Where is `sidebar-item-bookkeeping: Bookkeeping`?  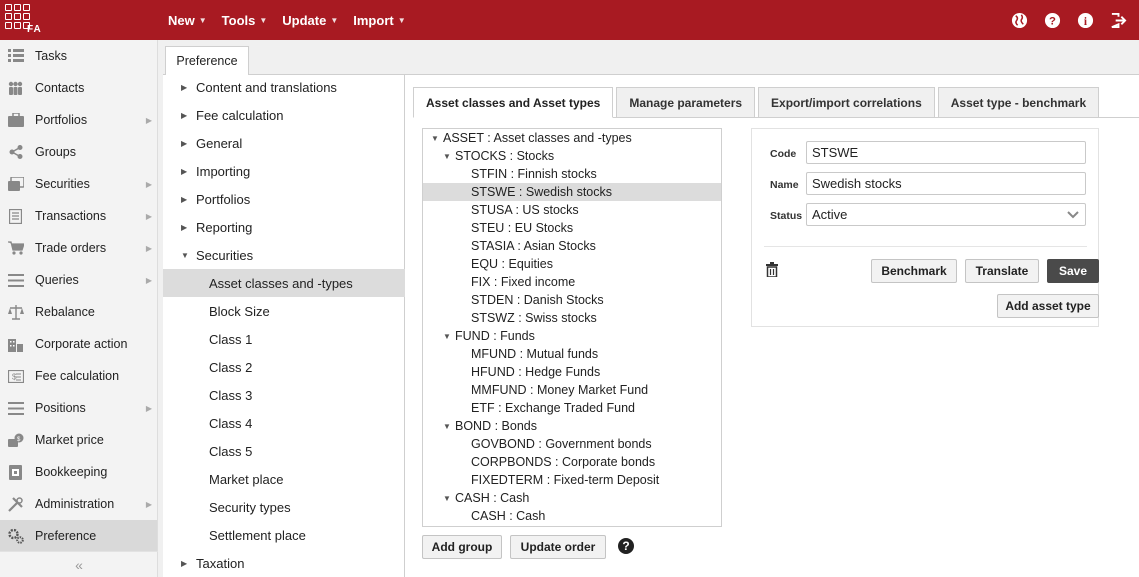
sidebar-item-bookkeeping: Bookkeeping is located at coordinates (78, 472).